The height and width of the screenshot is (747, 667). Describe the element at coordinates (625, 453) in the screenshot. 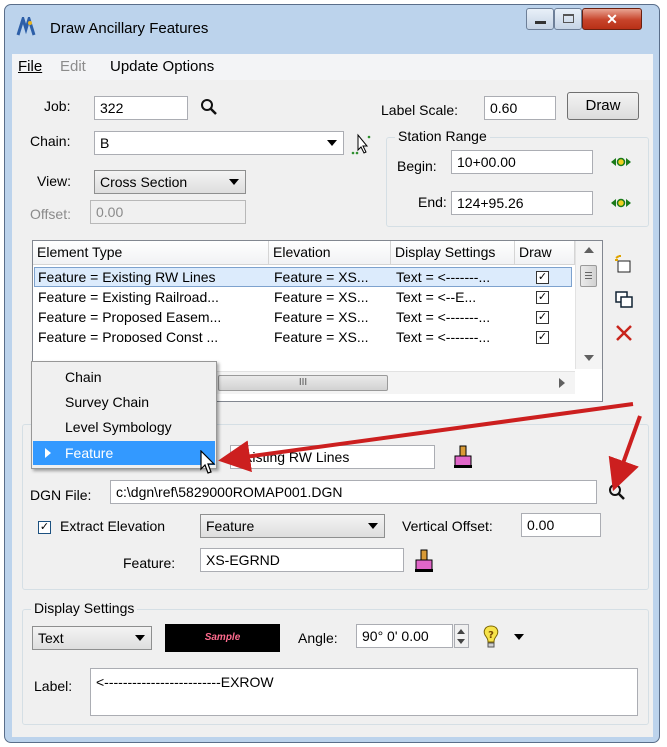

I see `annotation-arrow-search` at that location.